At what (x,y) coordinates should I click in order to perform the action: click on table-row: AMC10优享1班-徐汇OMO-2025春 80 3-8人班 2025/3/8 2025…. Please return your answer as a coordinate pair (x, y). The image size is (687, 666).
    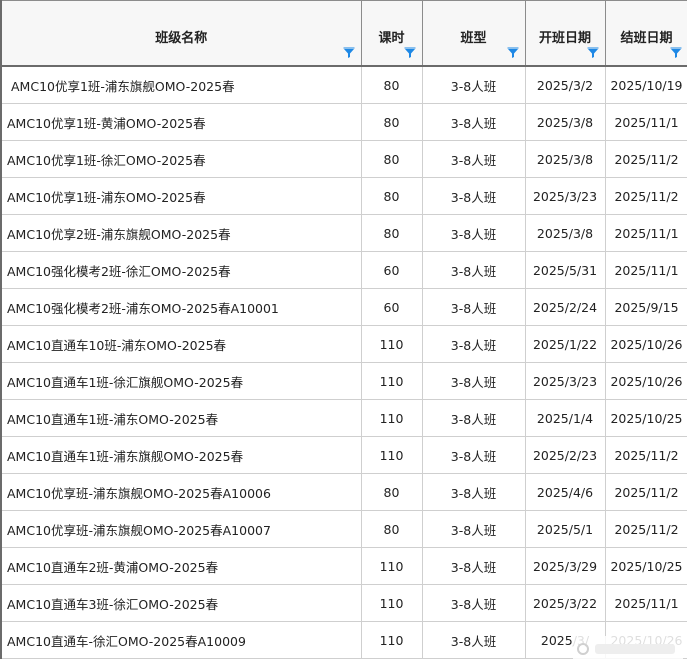
    Looking at the image, I should click on (343, 159).